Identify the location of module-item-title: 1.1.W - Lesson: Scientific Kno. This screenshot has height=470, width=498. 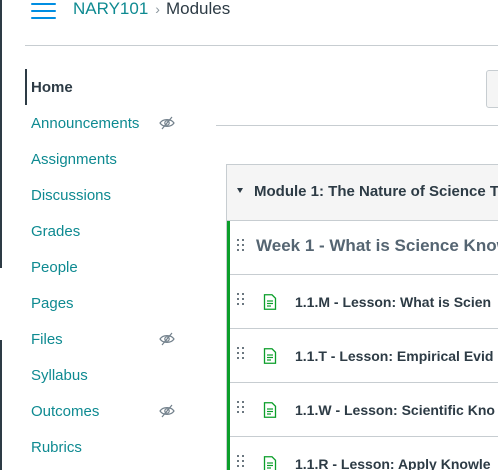
(395, 410).